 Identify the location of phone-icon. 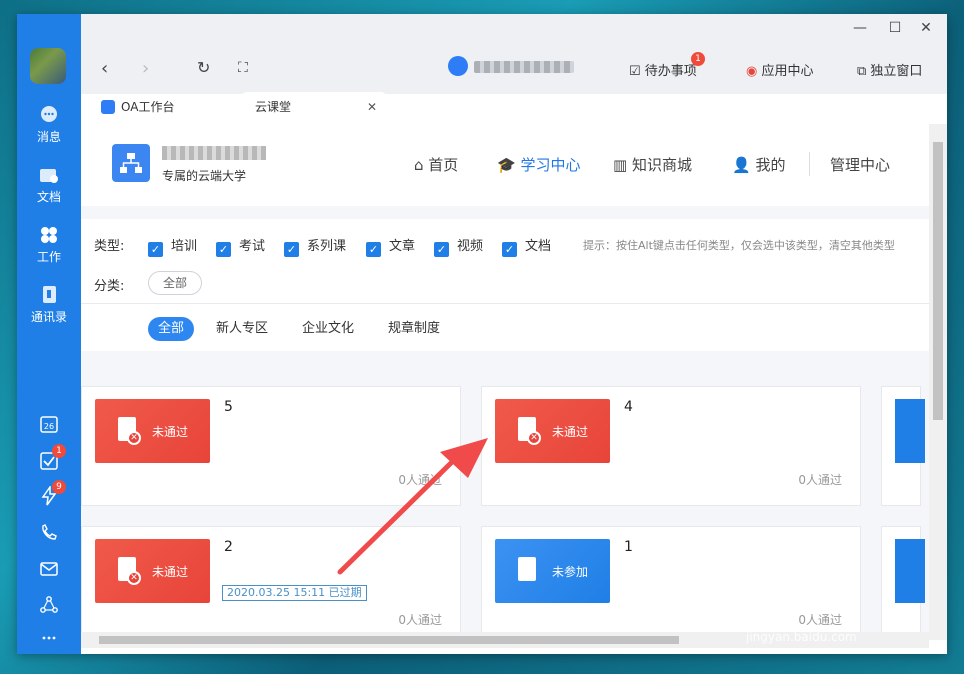
(49, 533).